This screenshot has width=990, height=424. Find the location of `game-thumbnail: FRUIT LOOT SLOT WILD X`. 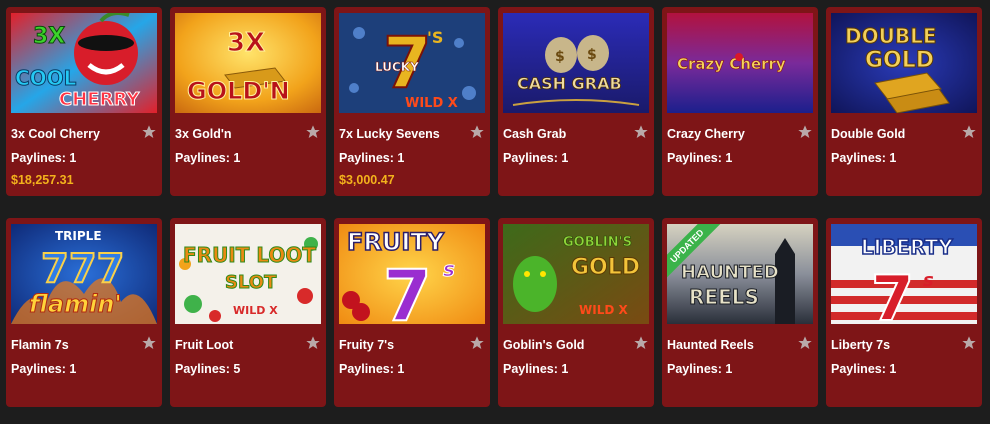

game-thumbnail: FRUIT LOOT SLOT WILD X is located at coordinates (248, 274).